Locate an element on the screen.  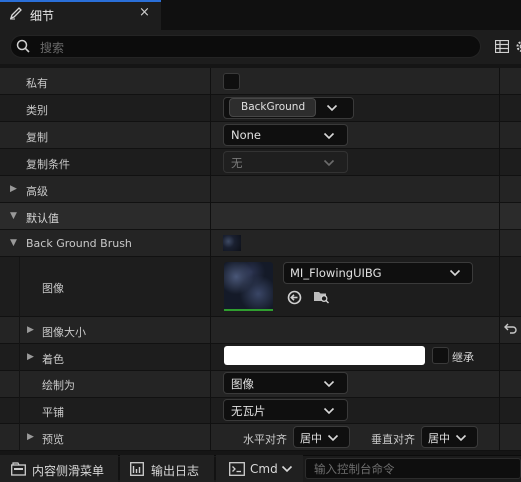
search-input is located at coordinates (245, 46).